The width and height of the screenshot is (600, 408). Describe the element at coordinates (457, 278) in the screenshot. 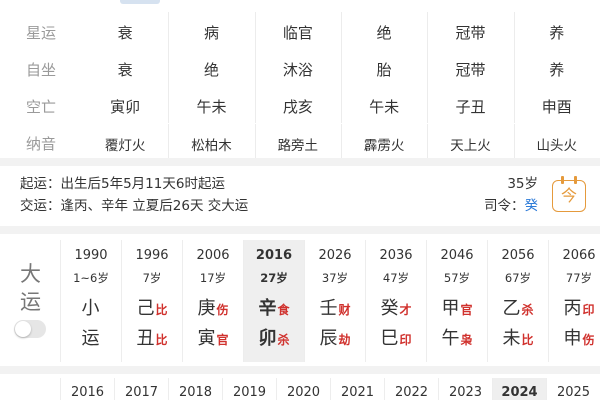

I see `dayun-age: 57岁` at that location.